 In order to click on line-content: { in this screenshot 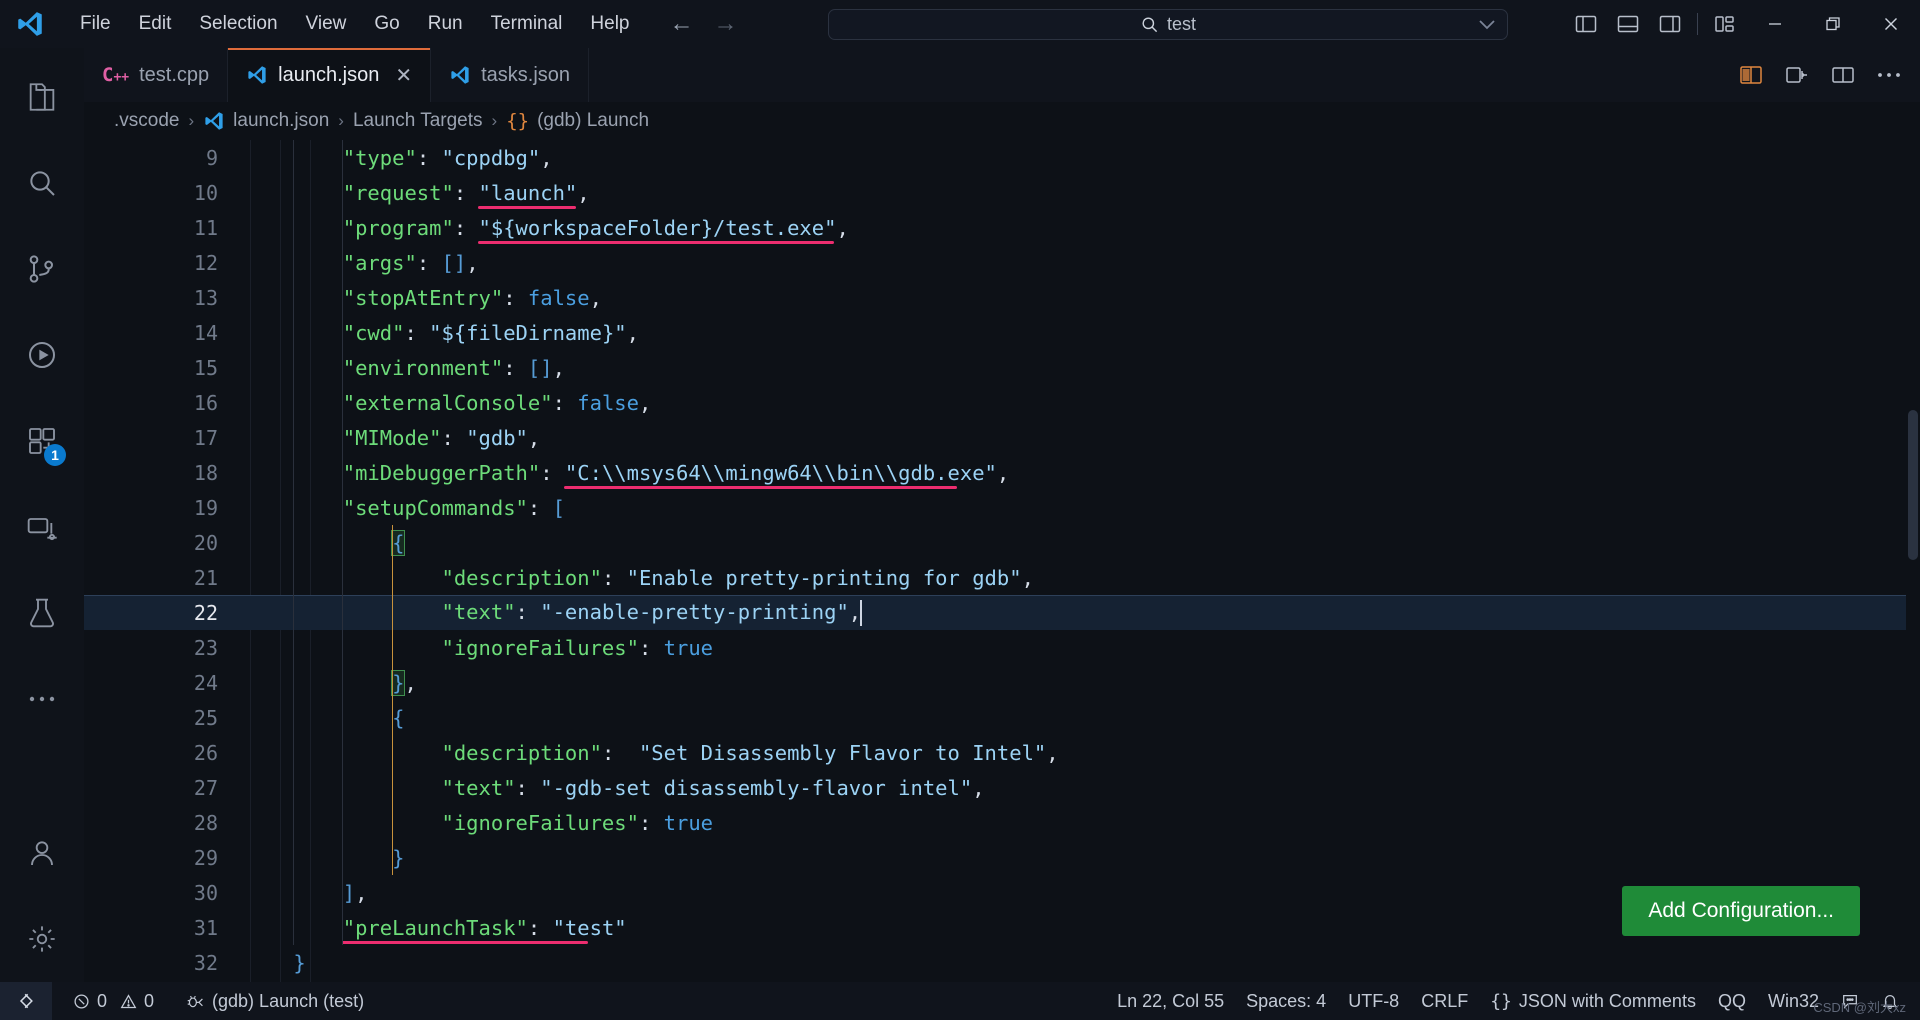, I will do `click(325, 542)`.